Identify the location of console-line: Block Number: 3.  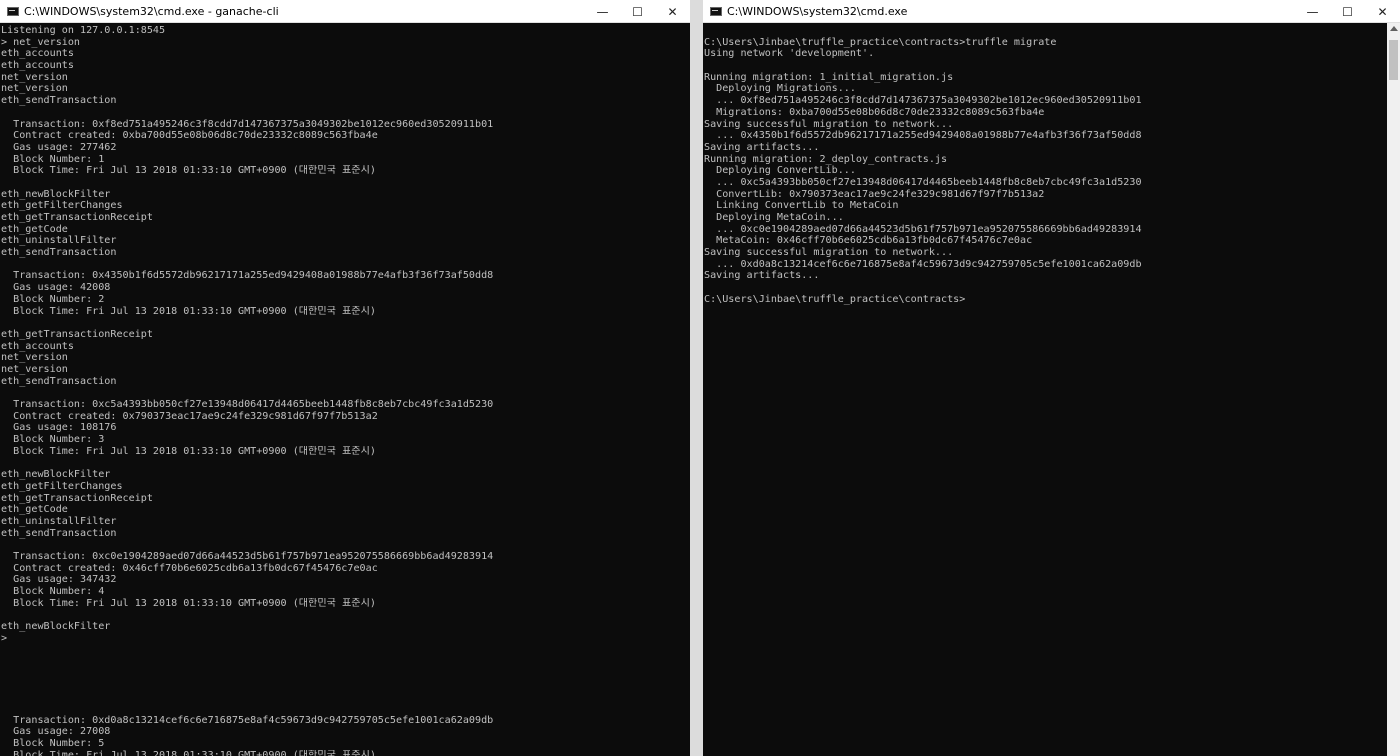
(53, 440).